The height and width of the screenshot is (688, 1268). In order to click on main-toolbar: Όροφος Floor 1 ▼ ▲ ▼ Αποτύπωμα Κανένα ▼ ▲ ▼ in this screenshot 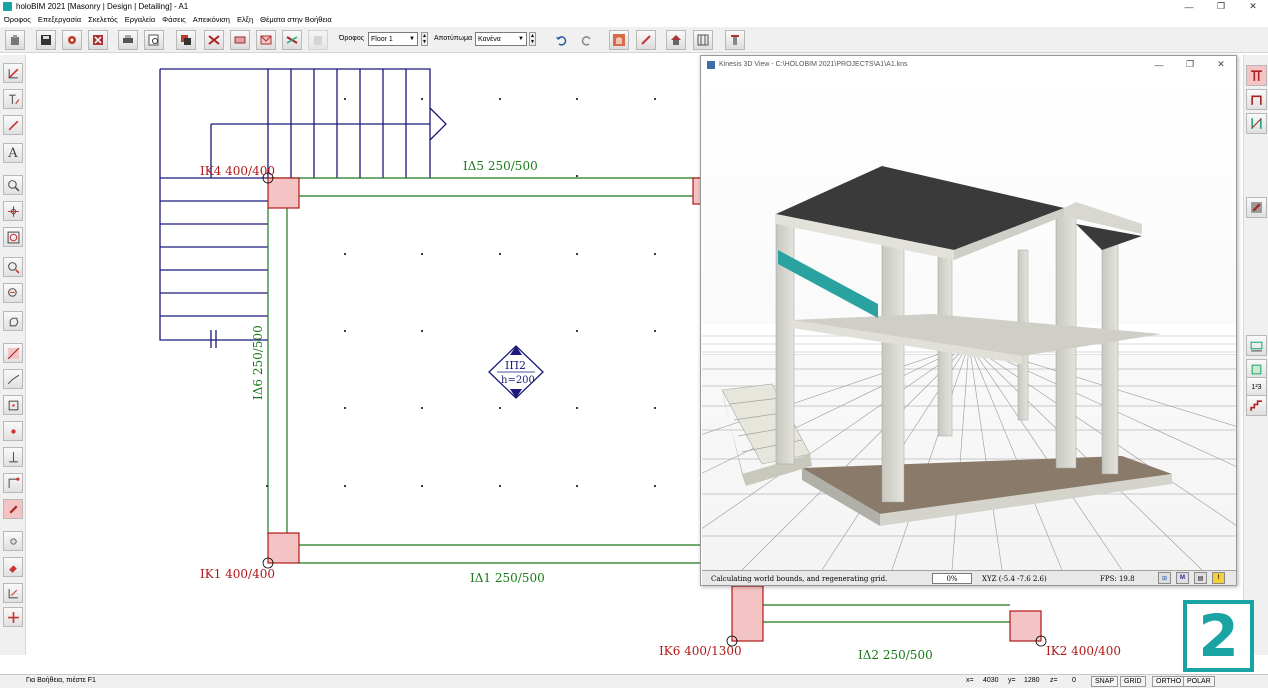, I will do `click(634, 40)`.